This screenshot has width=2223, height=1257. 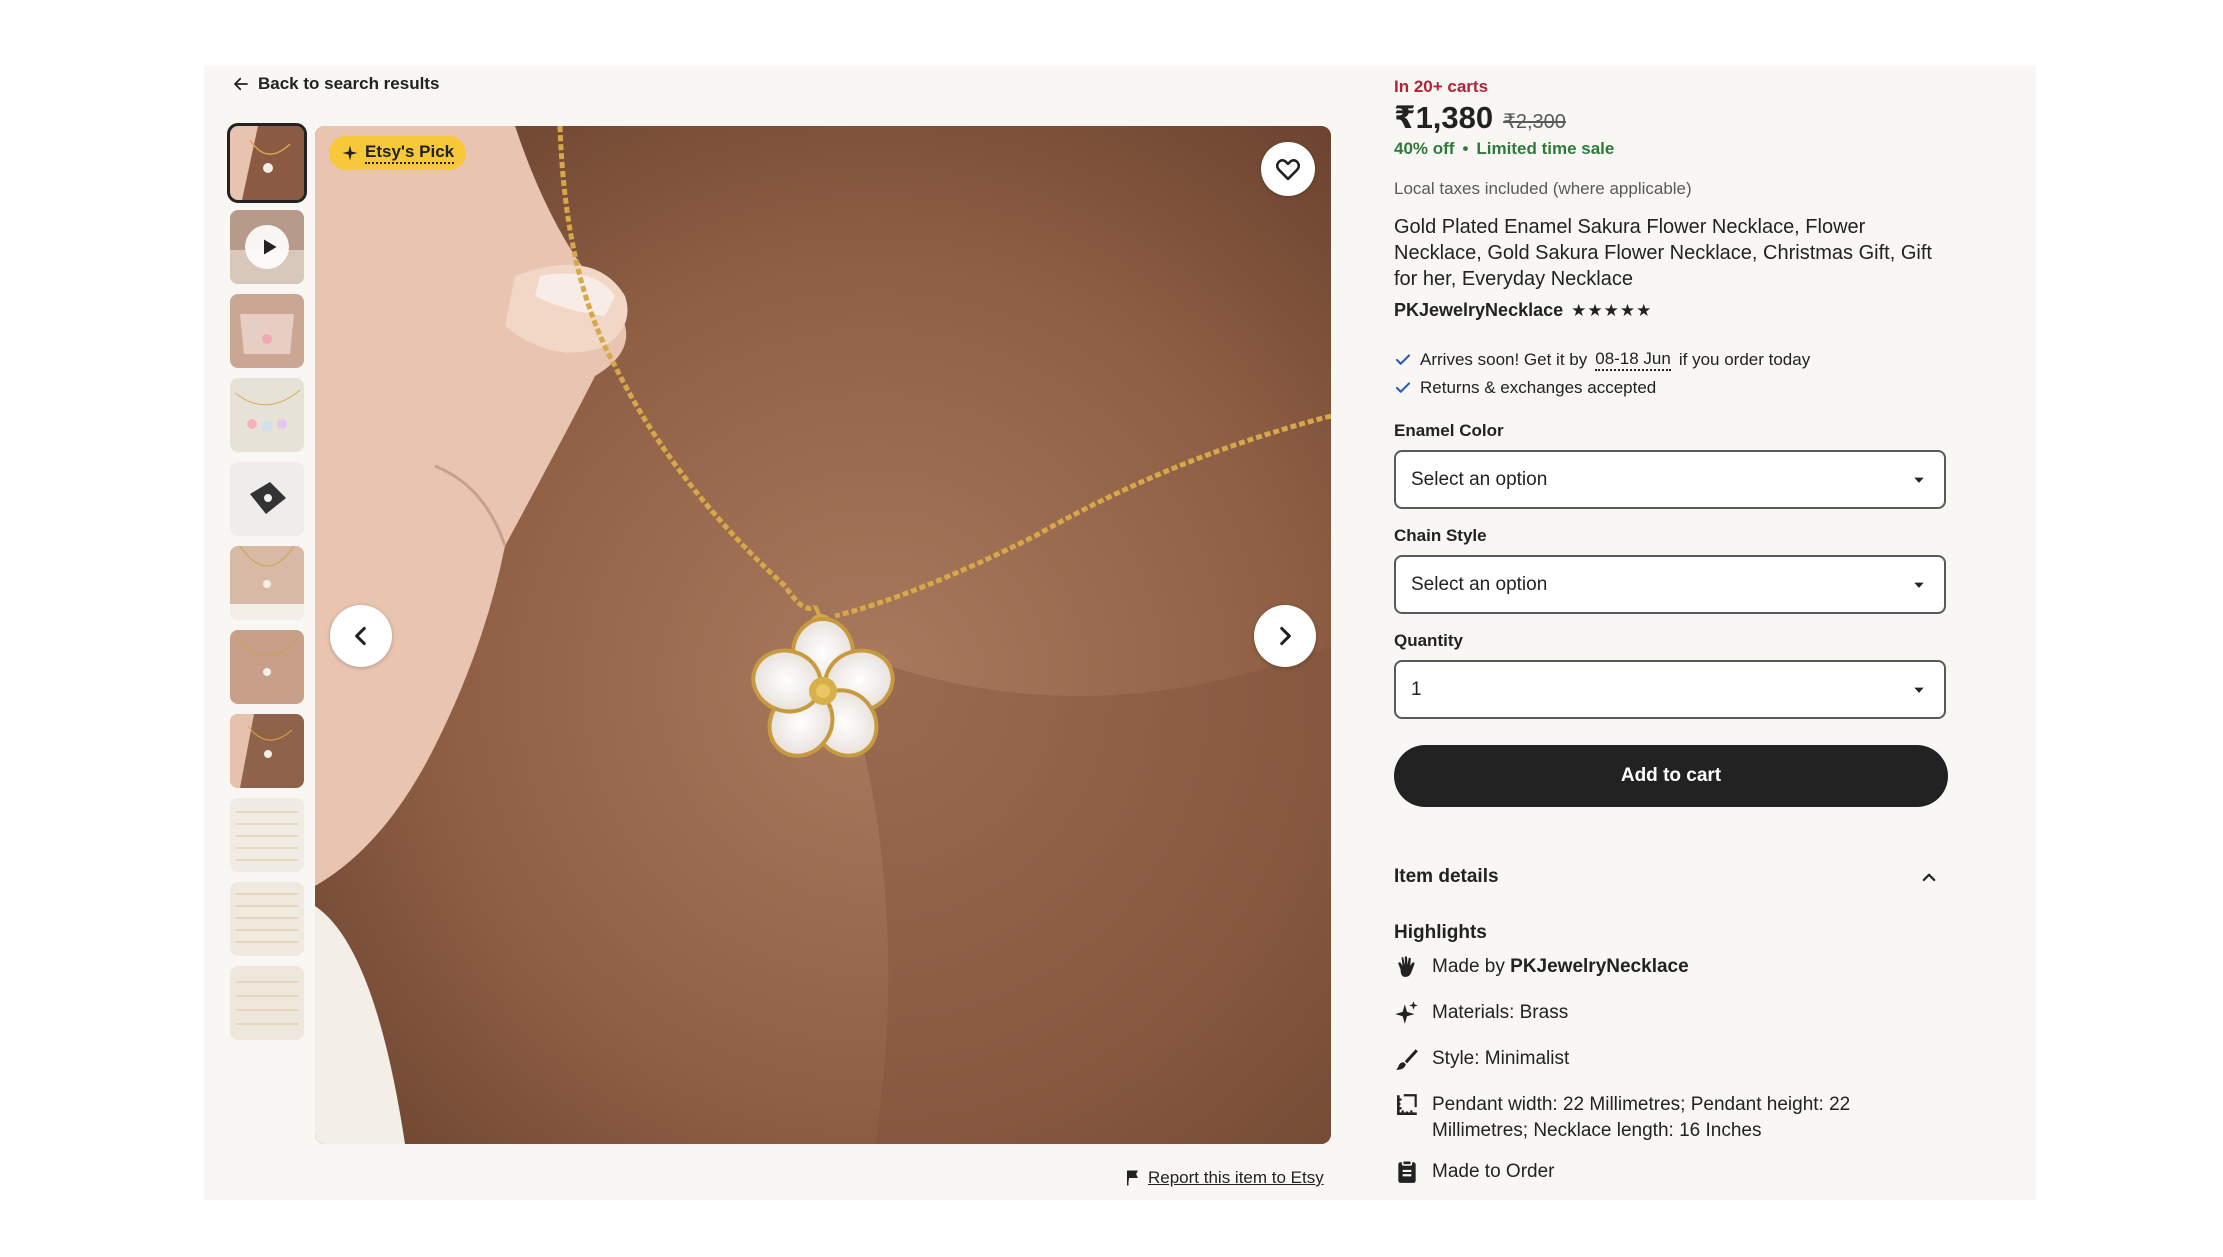 I want to click on etsys-pick-badge: Etsy's Pick, so click(x=398, y=153).